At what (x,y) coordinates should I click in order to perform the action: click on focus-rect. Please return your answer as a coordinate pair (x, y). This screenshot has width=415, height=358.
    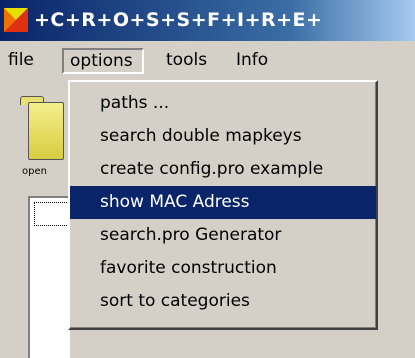
    Looking at the image, I should click on (52, 214).